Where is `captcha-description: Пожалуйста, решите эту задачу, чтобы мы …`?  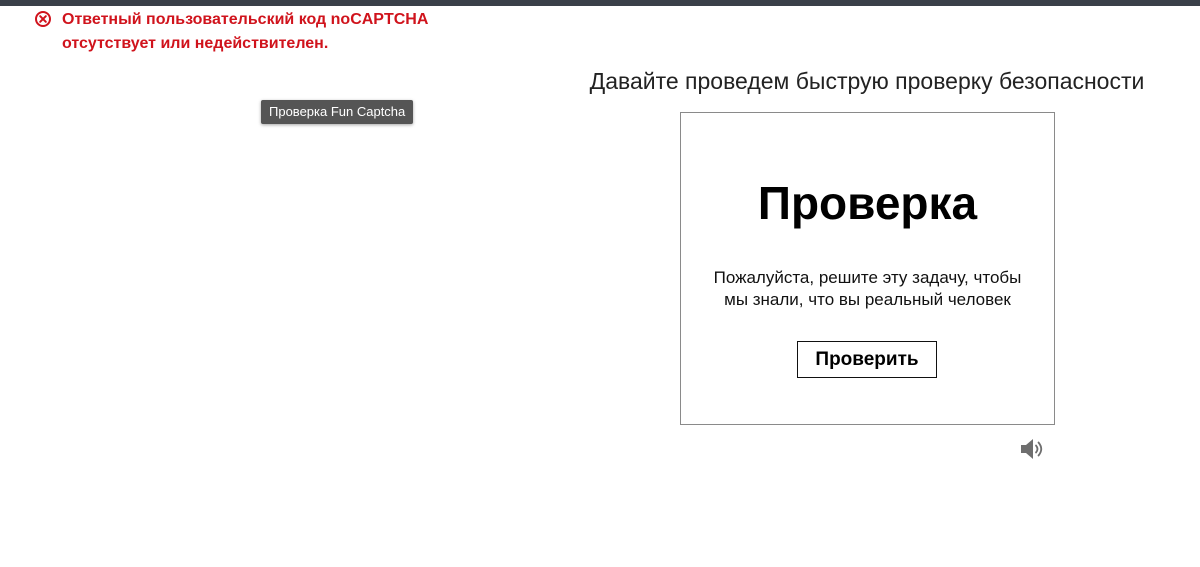
captcha-description: Пожалуйста, решите эту задачу, чтобы мы … is located at coordinates (867, 289).